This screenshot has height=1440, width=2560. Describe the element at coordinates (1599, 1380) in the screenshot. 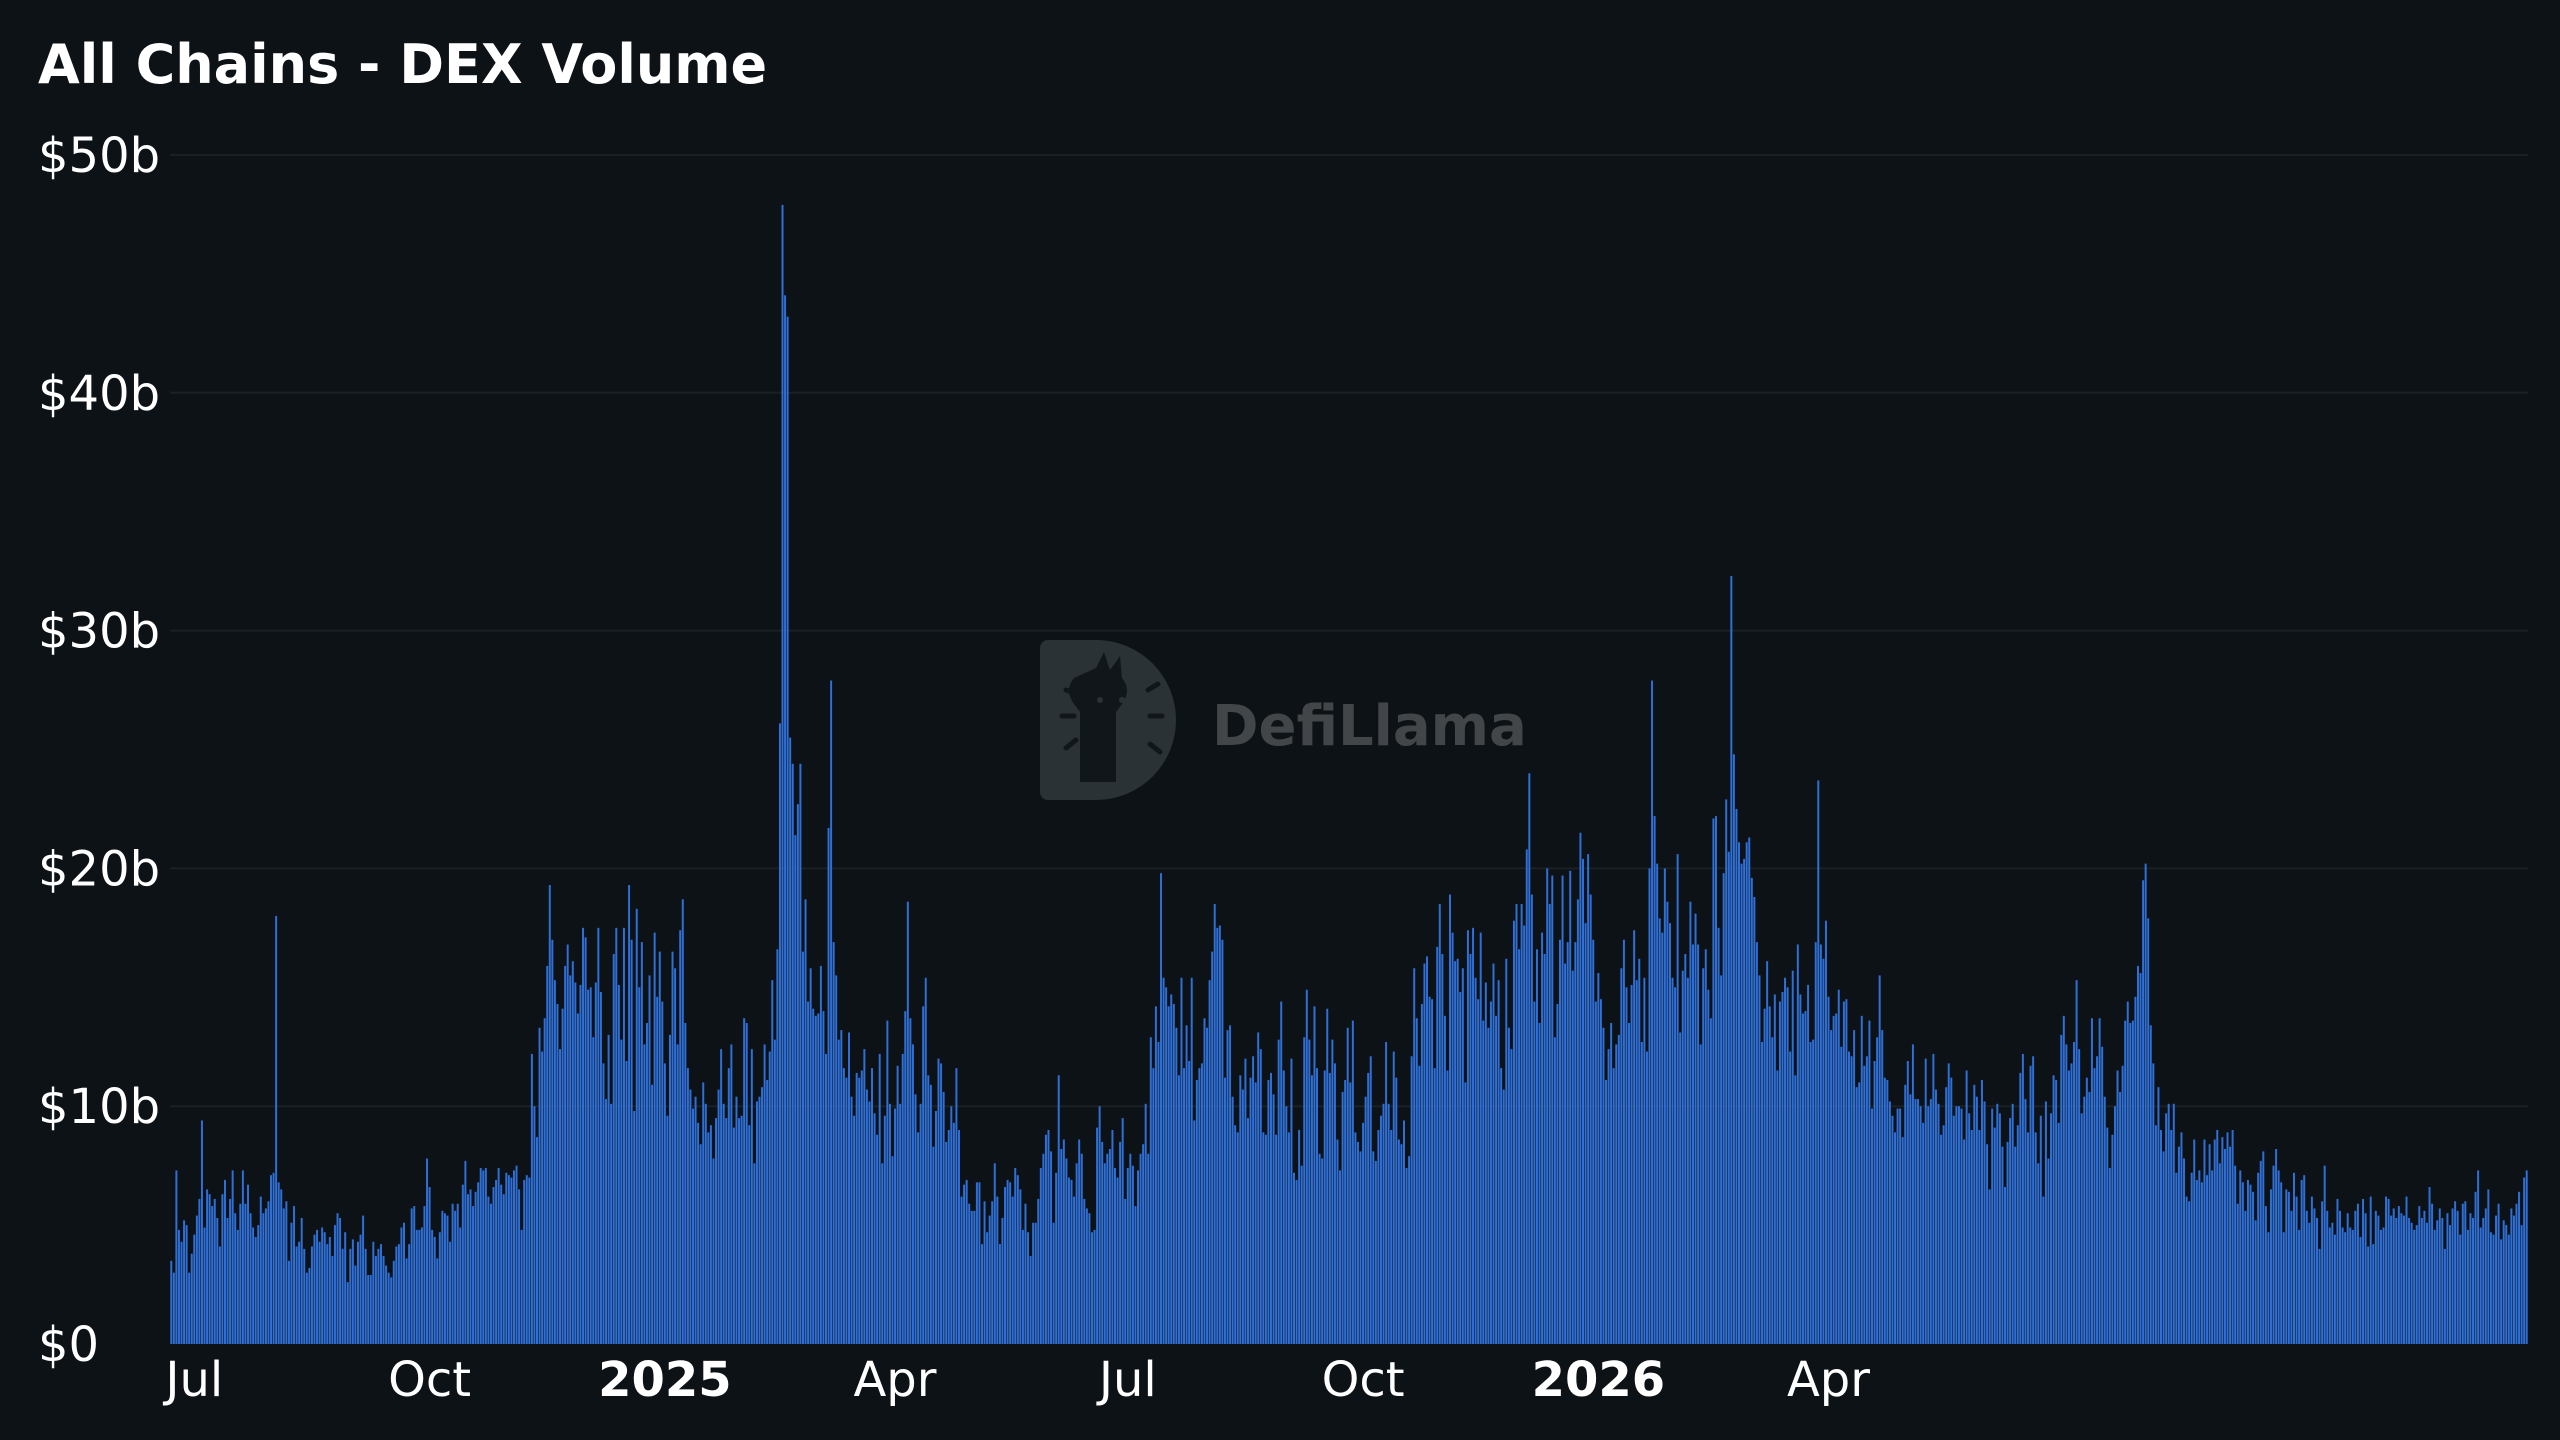

I see `x-tick-label: 2026` at that location.